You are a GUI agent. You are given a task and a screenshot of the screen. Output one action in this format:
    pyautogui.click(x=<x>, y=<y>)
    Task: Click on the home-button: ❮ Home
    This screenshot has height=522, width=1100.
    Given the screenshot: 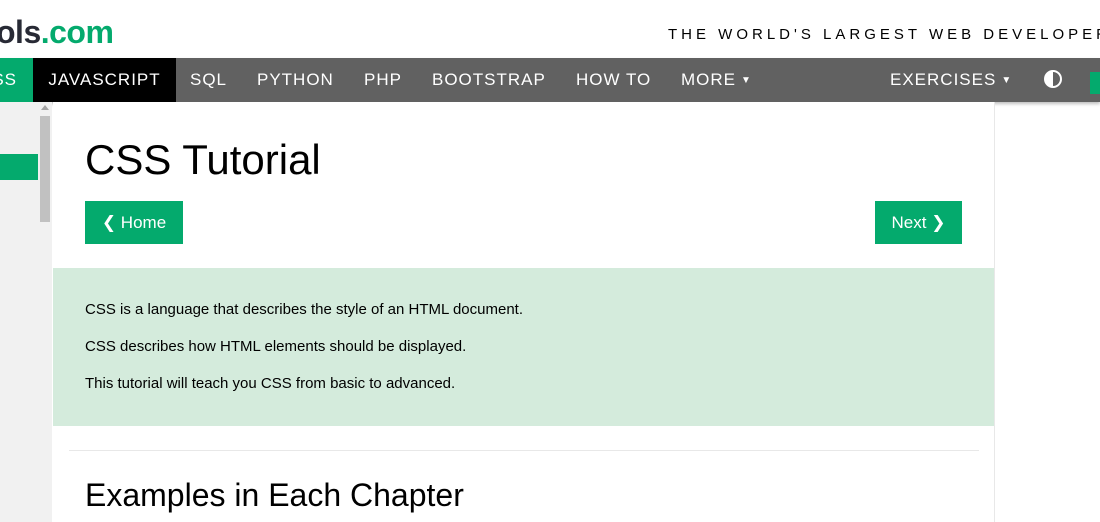 What is the action you would take?
    pyautogui.click(x=134, y=222)
    